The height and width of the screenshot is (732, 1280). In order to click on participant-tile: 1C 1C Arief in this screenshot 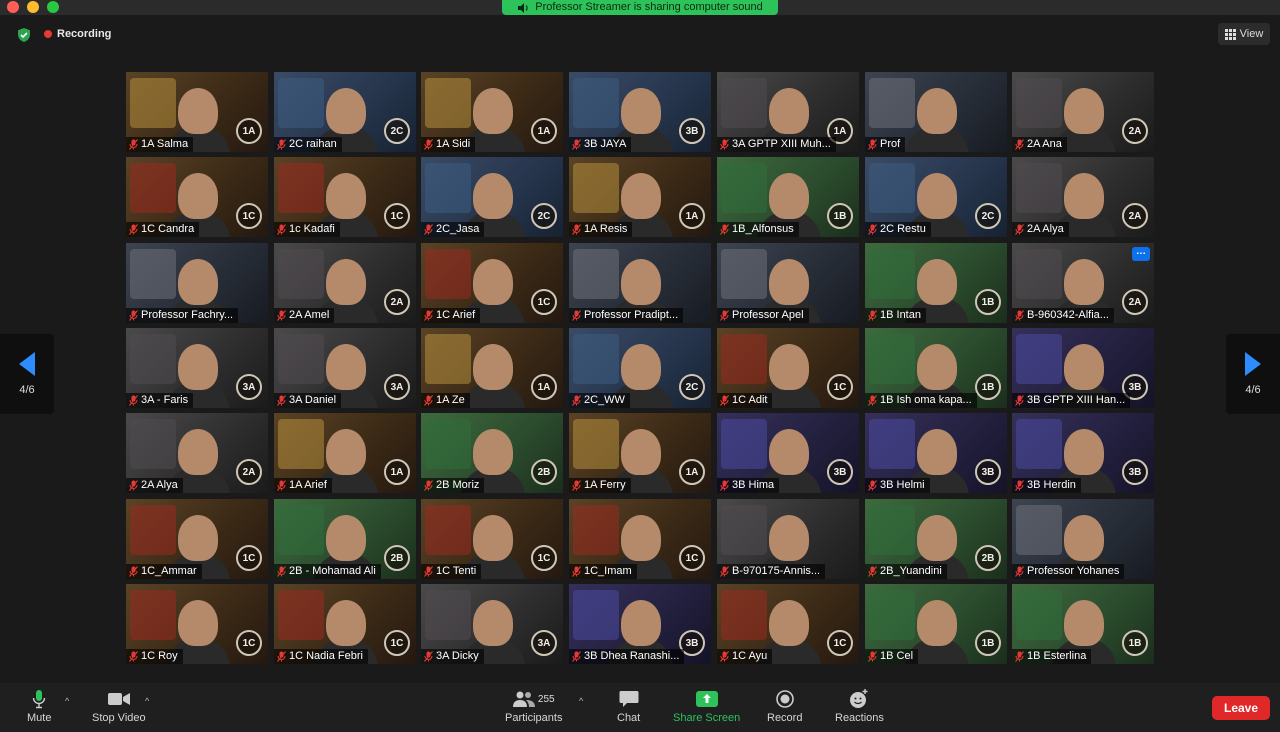, I will do `click(492, 283)`.